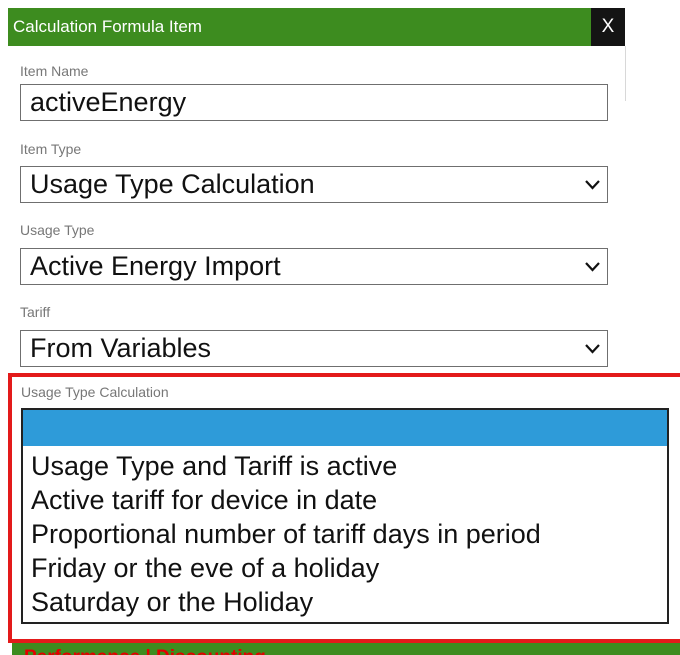 The height and width of the screenshot is (655, 680). What do you see at coordinates (314, 266) in the screenshot?
I see `usage-type-select: Active Energy Import` at bounding box center [314, 266].